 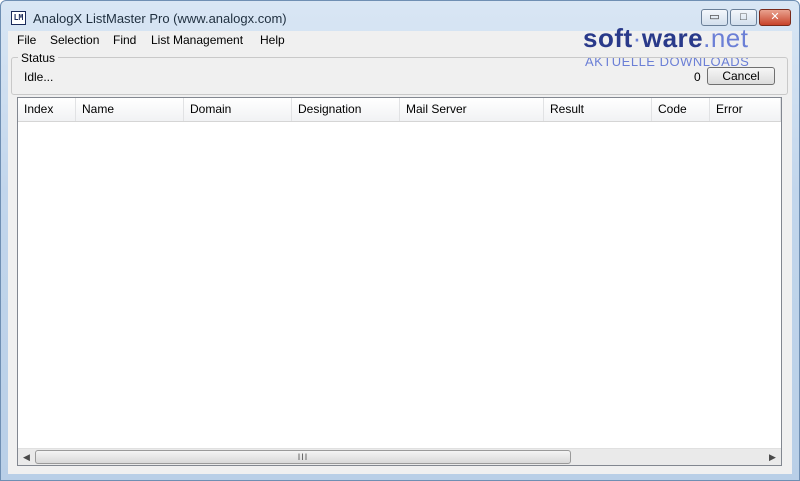 What do you see at coordinates (681, 109) in the screenshot?
I see `column-header-code: Code` at bounding box center [681, 109].